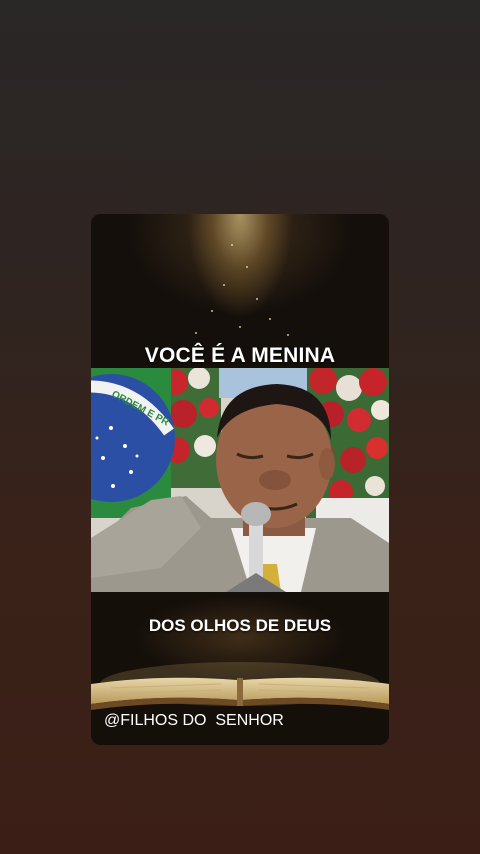 Image resolution: width=480 pixels, height=854 pixels. I want to click on brazil-flag: ORDEM E PR, so click(133, 443).